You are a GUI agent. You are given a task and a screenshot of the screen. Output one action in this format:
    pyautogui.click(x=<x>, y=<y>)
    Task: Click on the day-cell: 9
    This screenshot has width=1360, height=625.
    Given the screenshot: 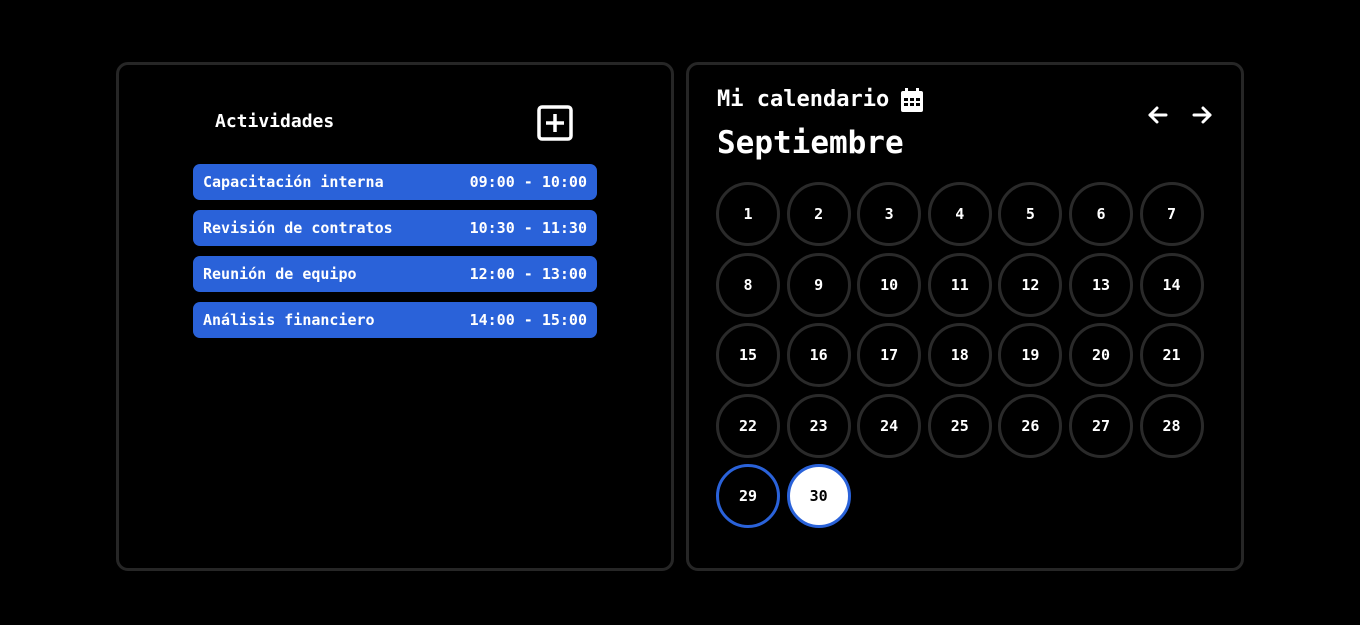 What is the action you would take?
    pyautogui.click(x=818, y=284)
    